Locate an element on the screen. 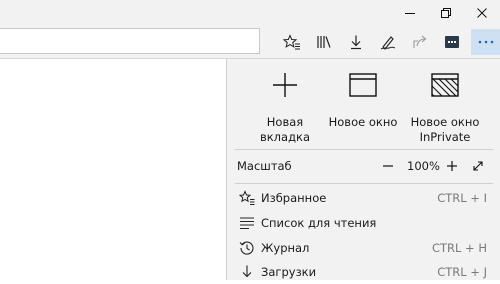  extension-button is located at coordinates (452, 42).